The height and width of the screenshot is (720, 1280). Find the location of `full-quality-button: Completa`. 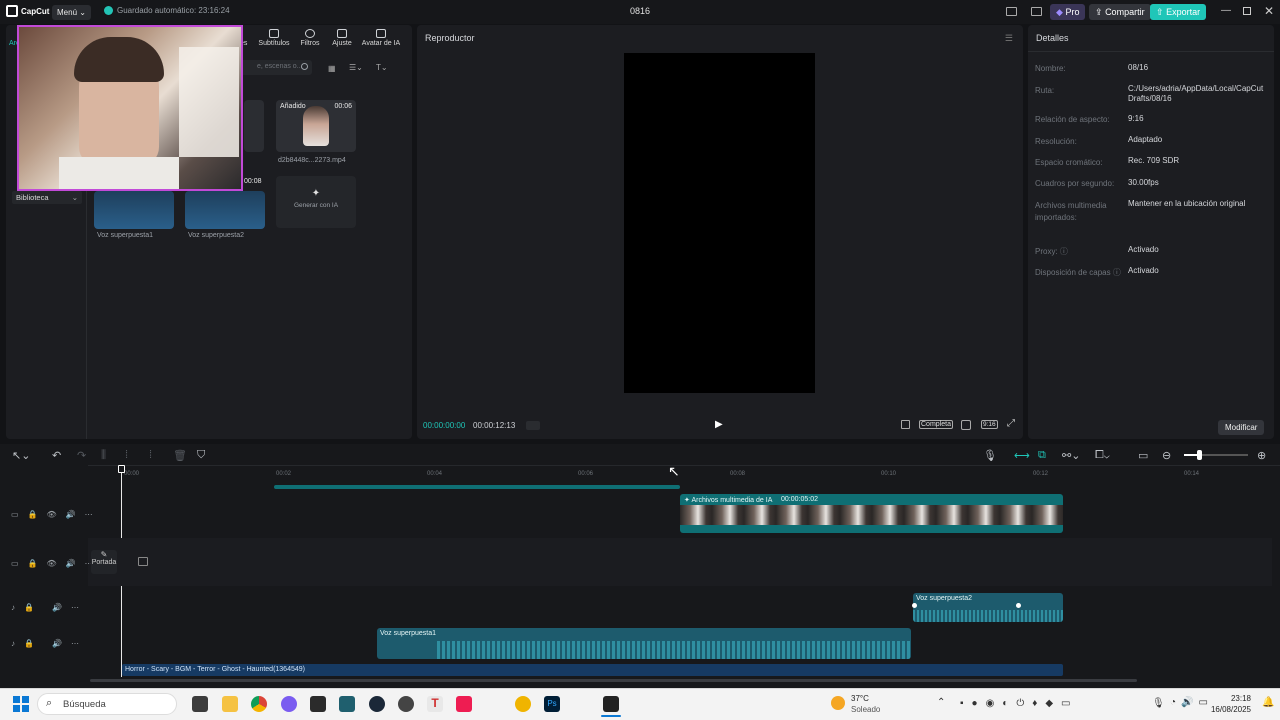

full-quality-button: Completa is located at coordinates (936, 424).